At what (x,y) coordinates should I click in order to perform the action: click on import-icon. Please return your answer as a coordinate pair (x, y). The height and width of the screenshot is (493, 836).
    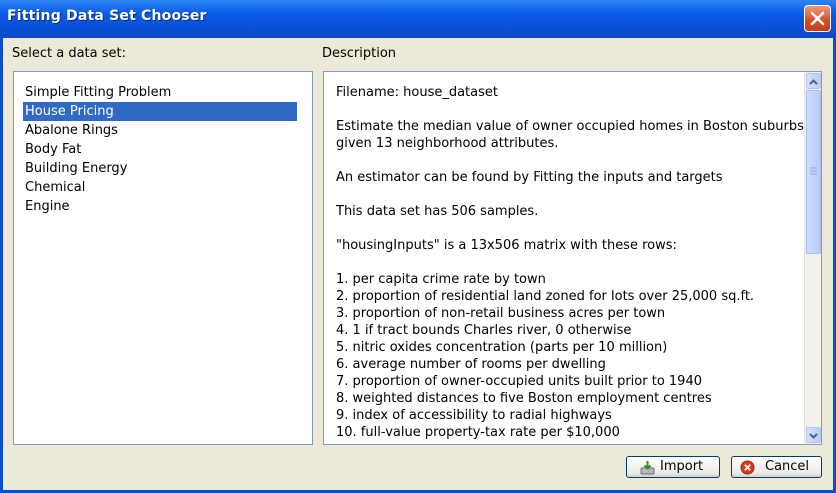
    Looking at the image, I should click on (647, 468).